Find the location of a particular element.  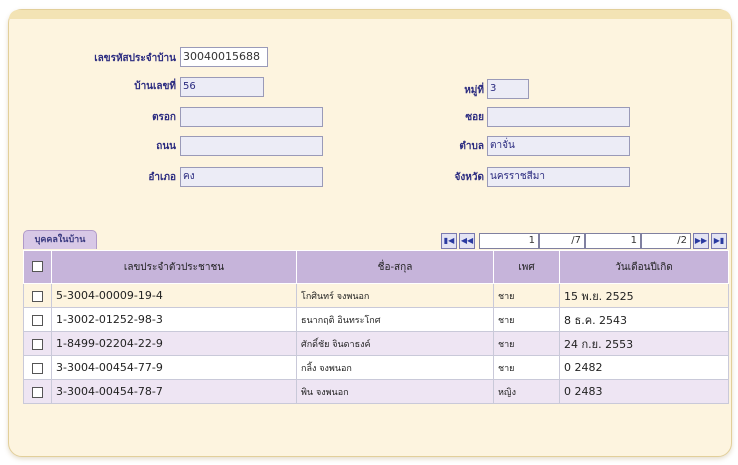

row-total: /2 is located at coordinates (666, 241).